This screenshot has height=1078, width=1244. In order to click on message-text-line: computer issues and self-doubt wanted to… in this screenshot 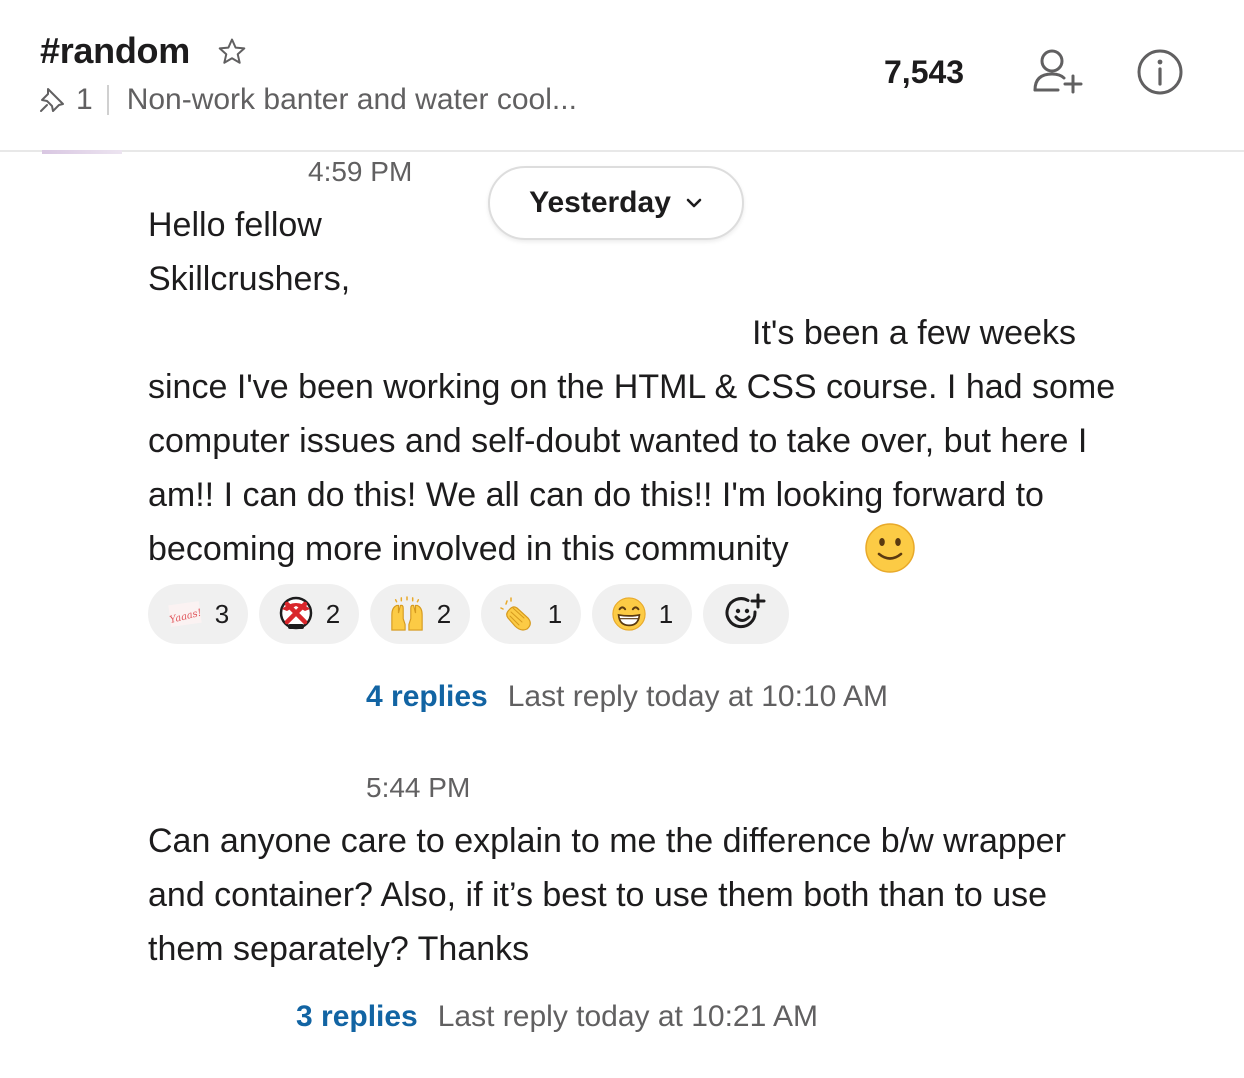, I will do `click(618, 441)`.